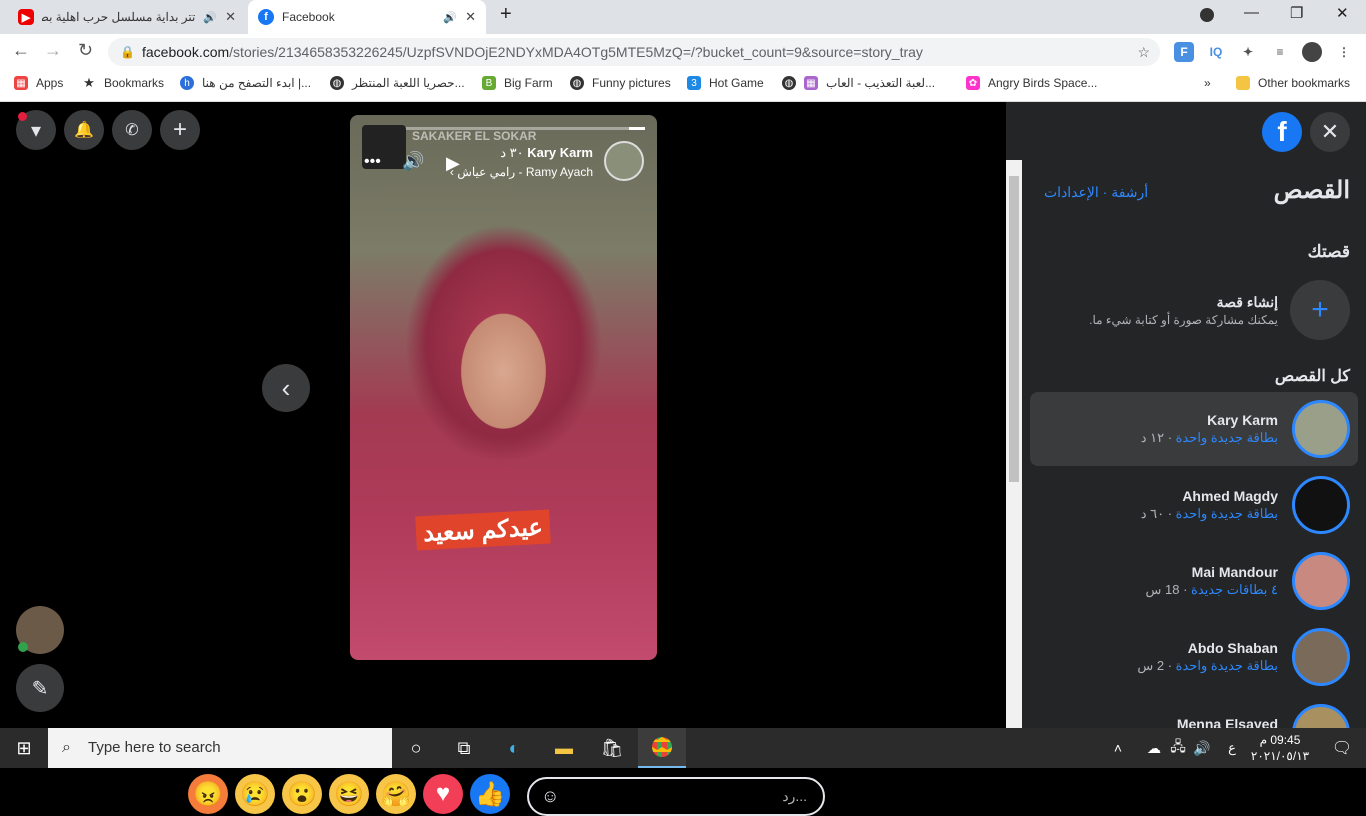 The height and width of the screenshot is (816, 1366). Describe the element at coordinates (1296, 13) in the screenshot. I see `restore-button: ❐` at that location.